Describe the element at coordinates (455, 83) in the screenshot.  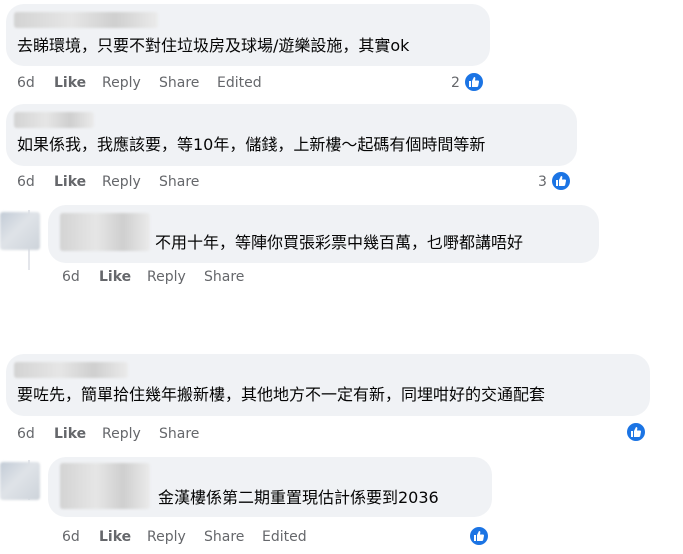
I see `reaction-count: 2` at that location.